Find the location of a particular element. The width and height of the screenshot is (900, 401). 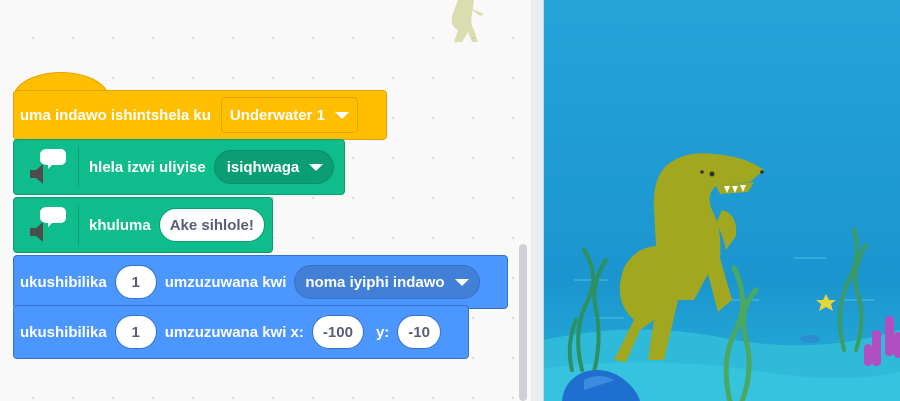

speak-block: khuluma Ake sihlole! is located at coordinates (143, 225).